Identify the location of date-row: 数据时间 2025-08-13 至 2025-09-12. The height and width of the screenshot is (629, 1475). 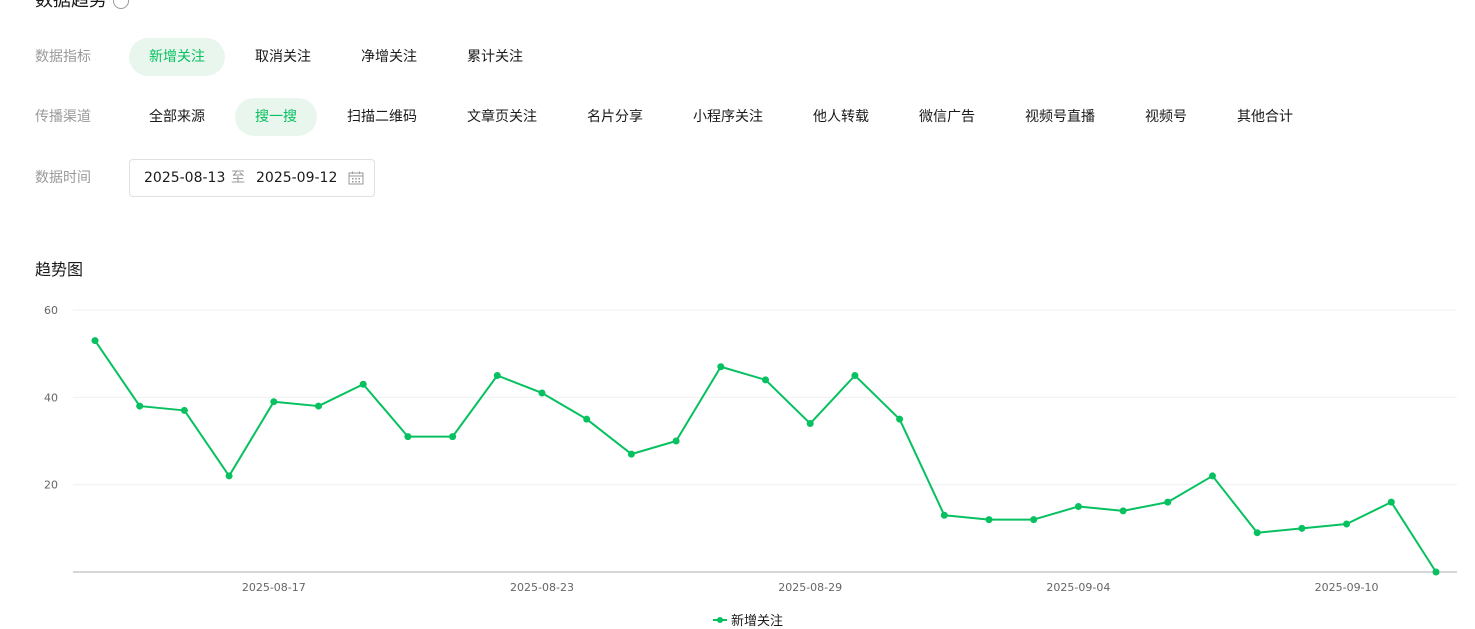
(737, 178).